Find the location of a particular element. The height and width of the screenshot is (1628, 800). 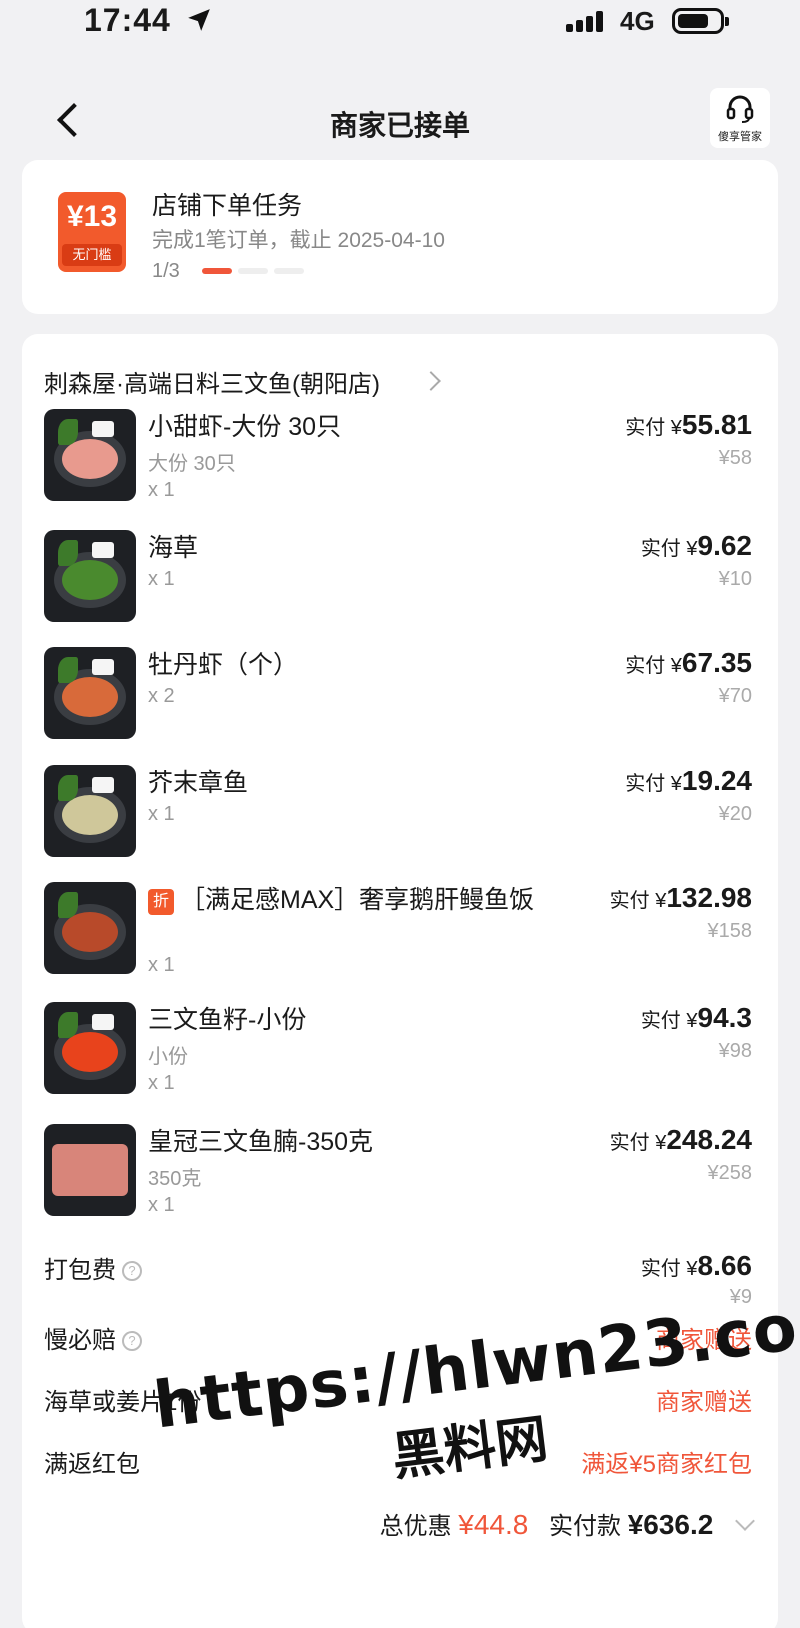

red-packet-value: 满返¥5商家红包 is located at coordinates (666, 1464).